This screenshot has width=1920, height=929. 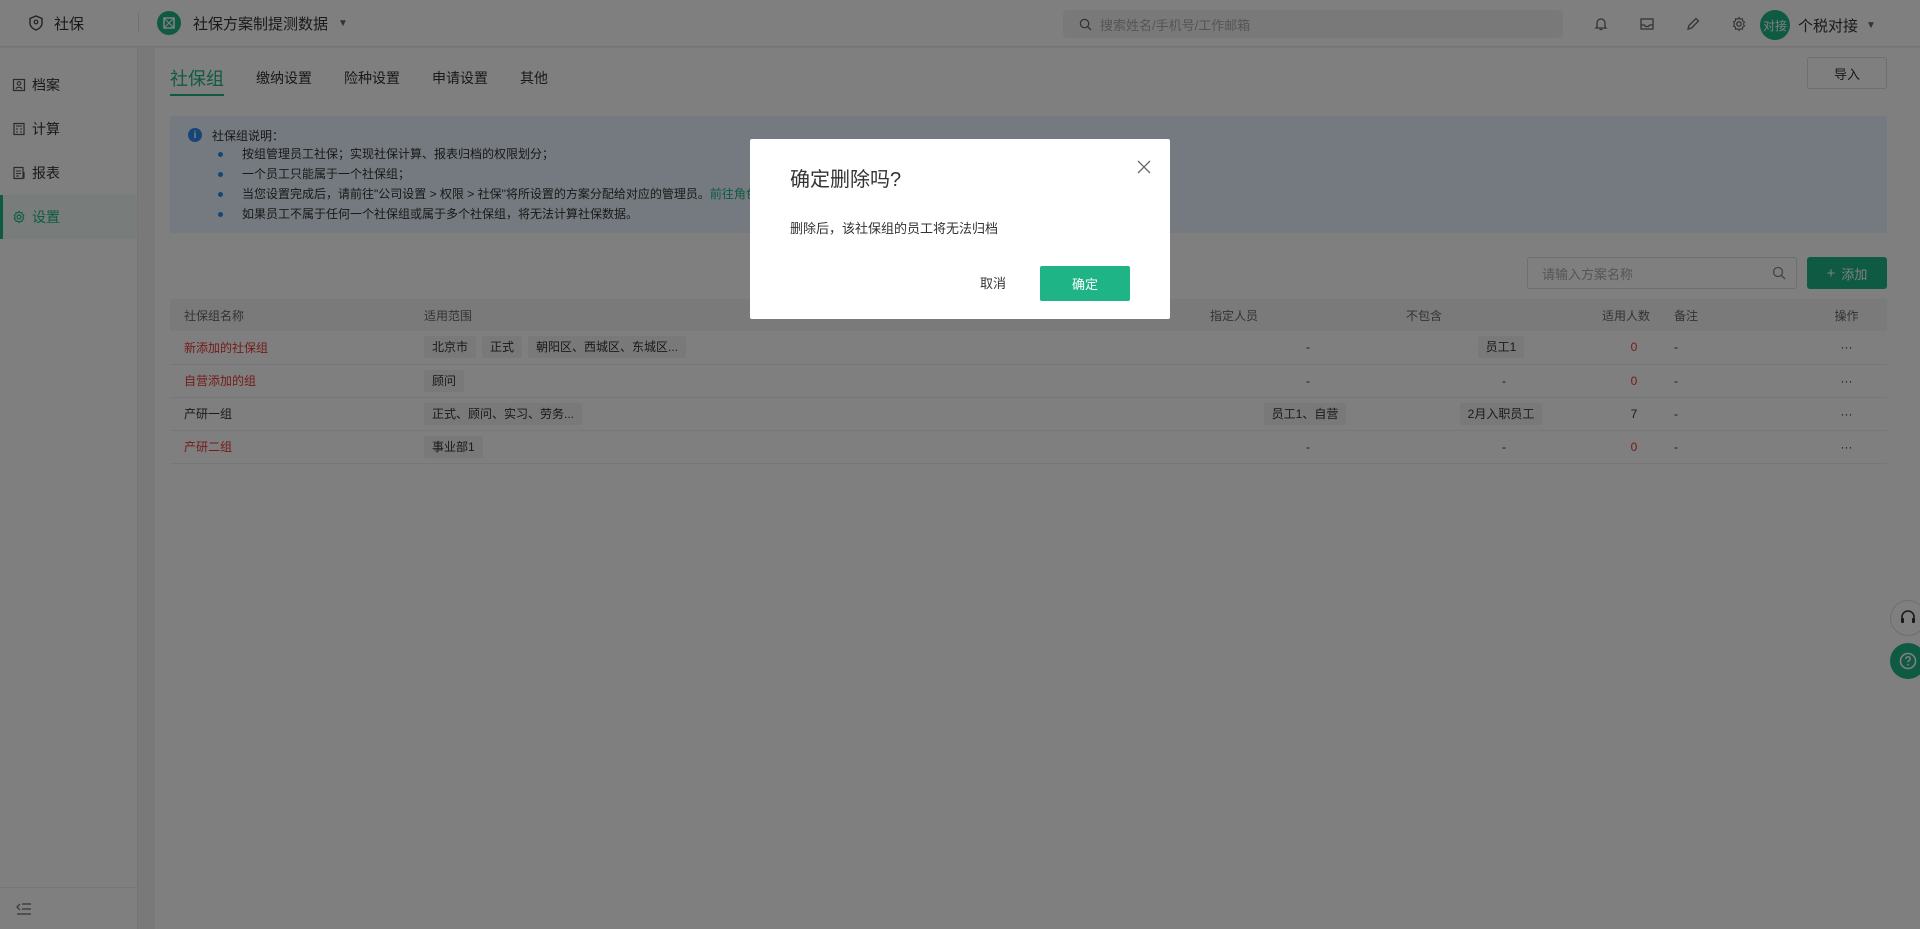 What do you see at coordinates (894, 228) in the screenshot?
I see `dialog-message: 删除后，该社保组的员工将无法归档` at bounding box center [894, 228].